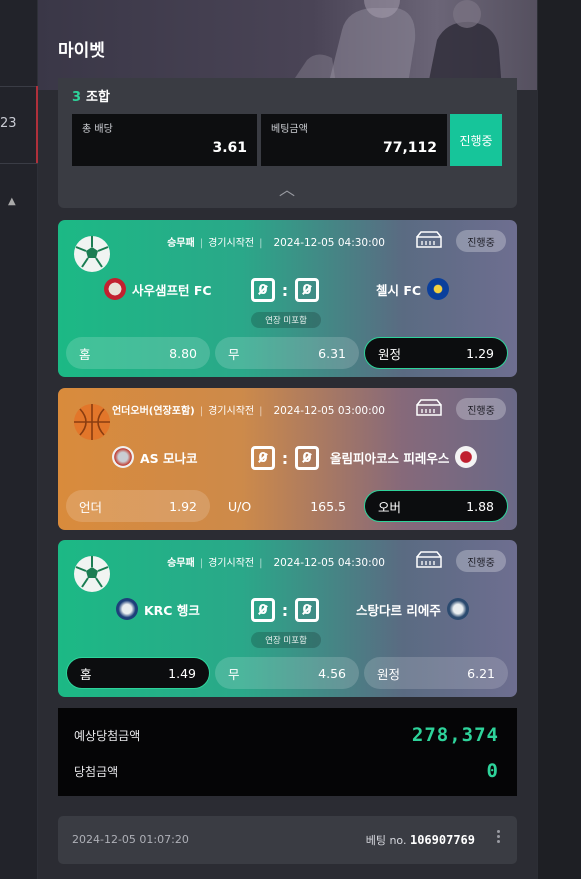  What do you see at coordinates (287, 752) in the screenshot?
I see `winnings-summary: 예상당첨금액 278,374 당첨금액 0` at bounding box center [287, 752].